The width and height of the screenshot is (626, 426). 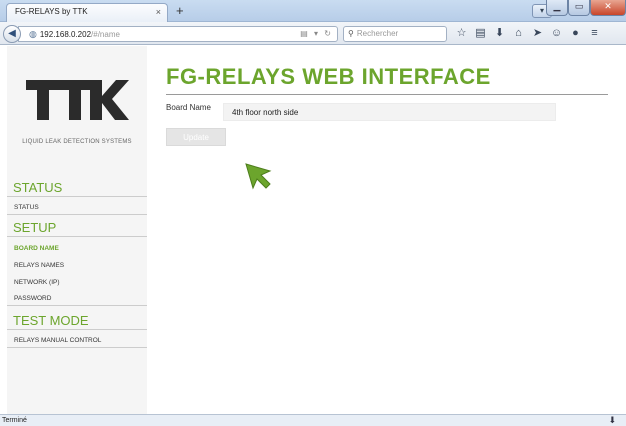 I want to click on reload-icon: ▤ ▾ ↻, so click(x=316, y=34).